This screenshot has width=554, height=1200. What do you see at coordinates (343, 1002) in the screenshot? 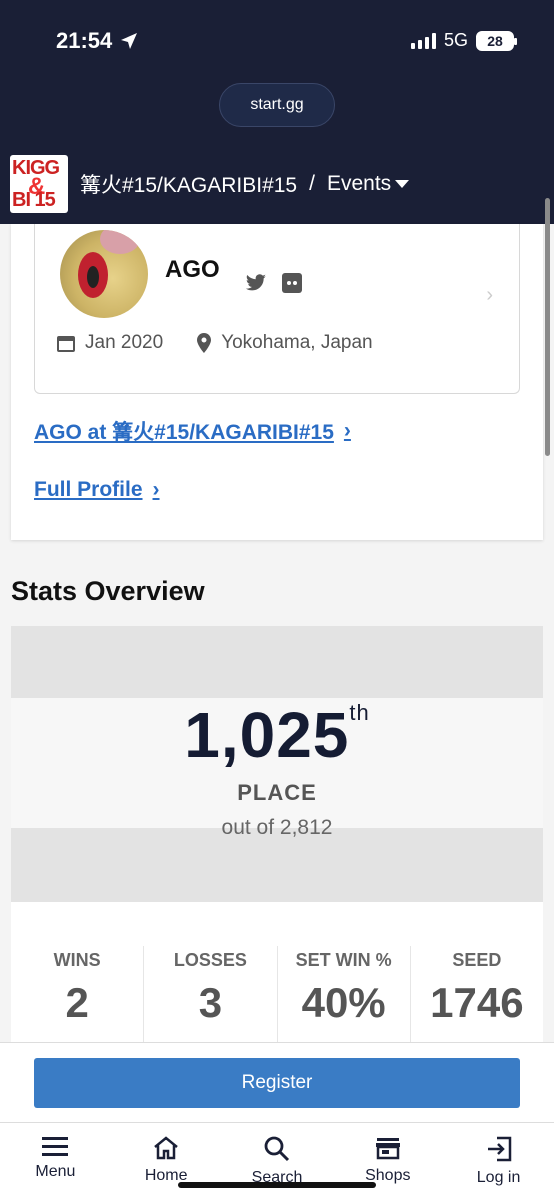
I see `stat-value: 40%` at bounding box center [343, 1002].